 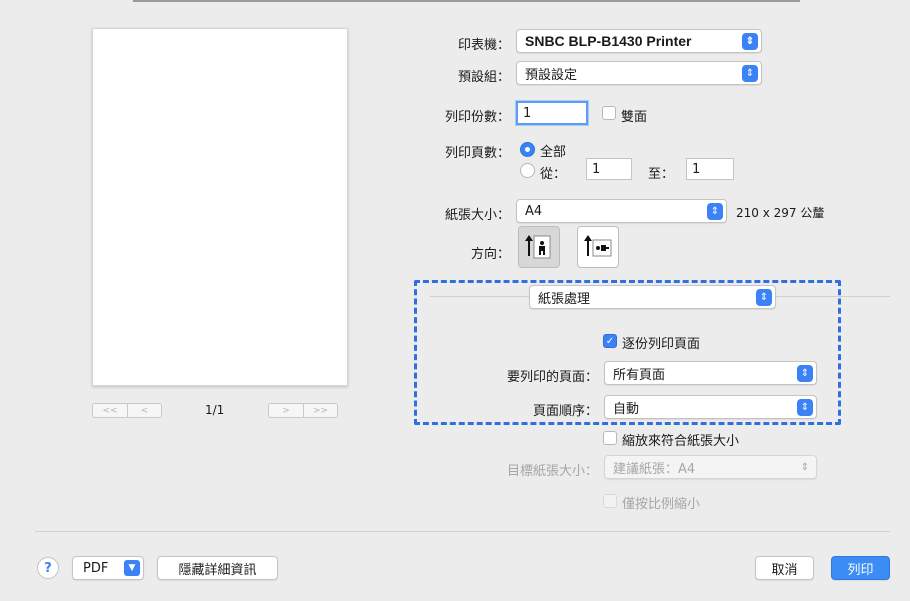 I want to click on collate-checkbox: ✓, so click(x=610, y=341).